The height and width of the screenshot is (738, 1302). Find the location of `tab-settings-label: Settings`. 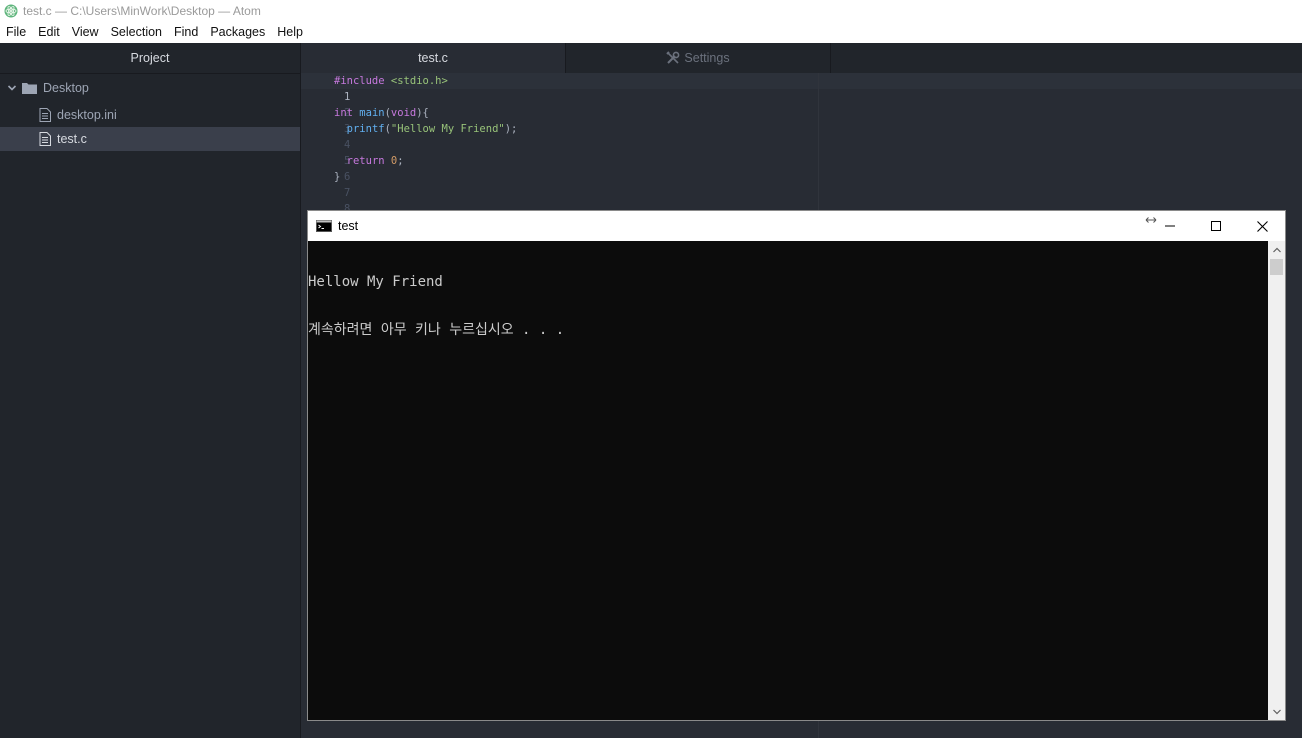

tab-settings-label: Settings is located at coordinates (707, 58).